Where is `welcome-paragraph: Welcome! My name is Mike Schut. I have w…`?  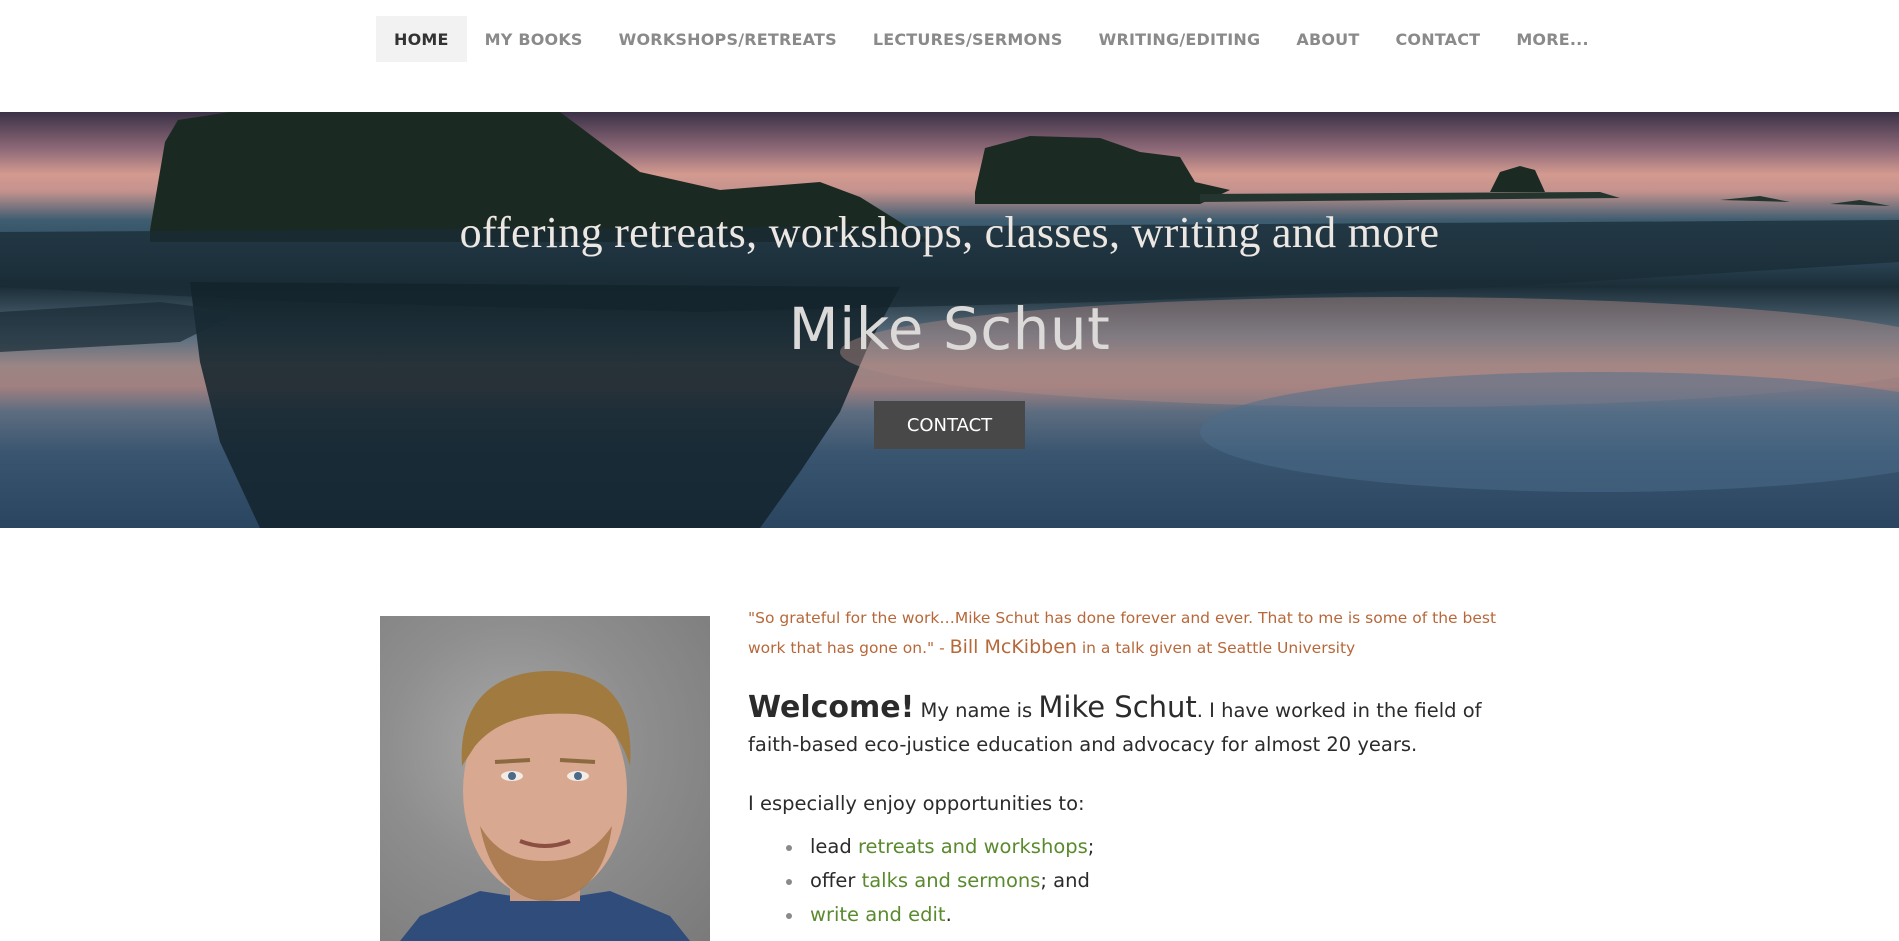
welcome-paragraph: Welcome! My name is Mike Schut. I have w… is located at coordinates (1133, 726).